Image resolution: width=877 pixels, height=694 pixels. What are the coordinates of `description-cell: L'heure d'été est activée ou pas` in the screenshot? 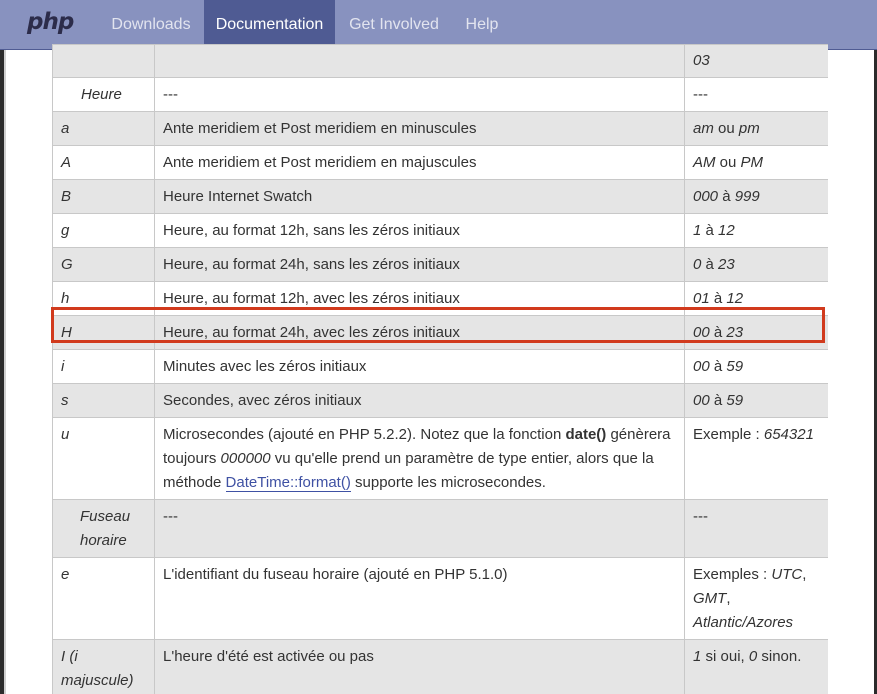 It's located at (419, 666).